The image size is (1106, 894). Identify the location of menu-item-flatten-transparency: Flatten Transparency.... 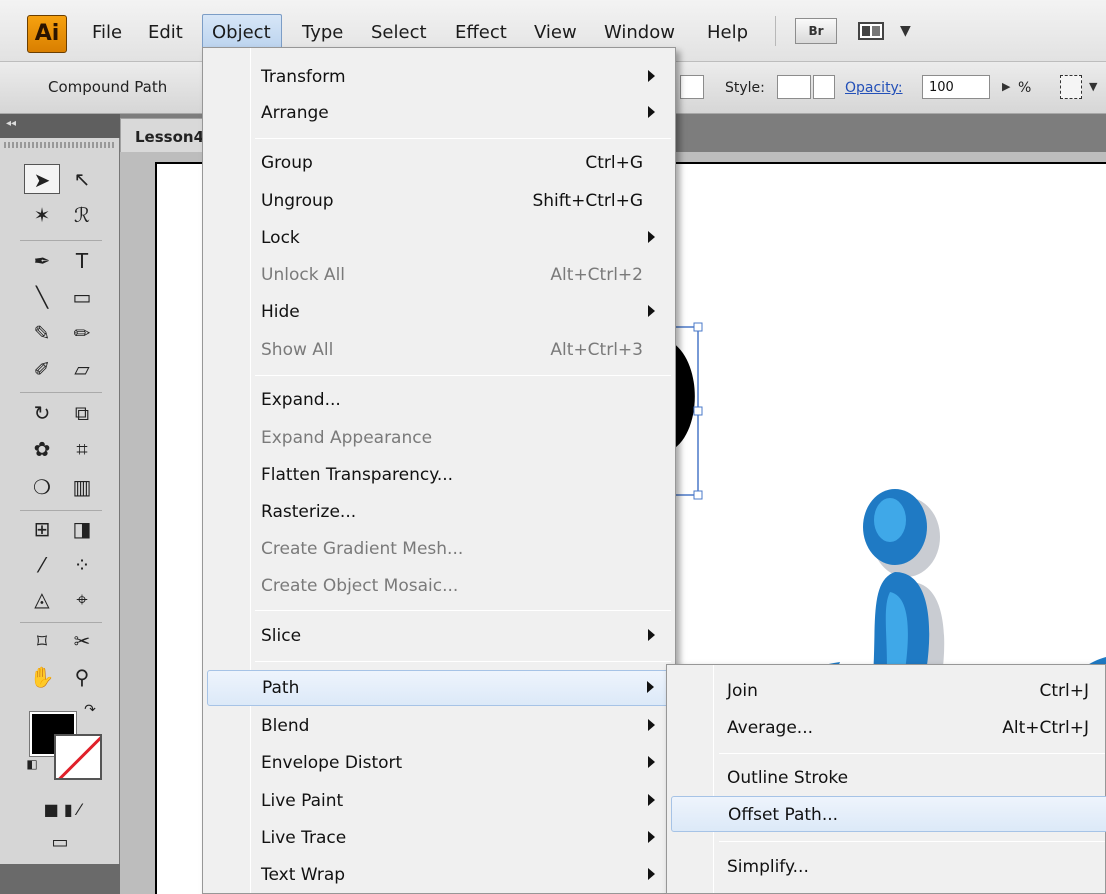
(440, 475).